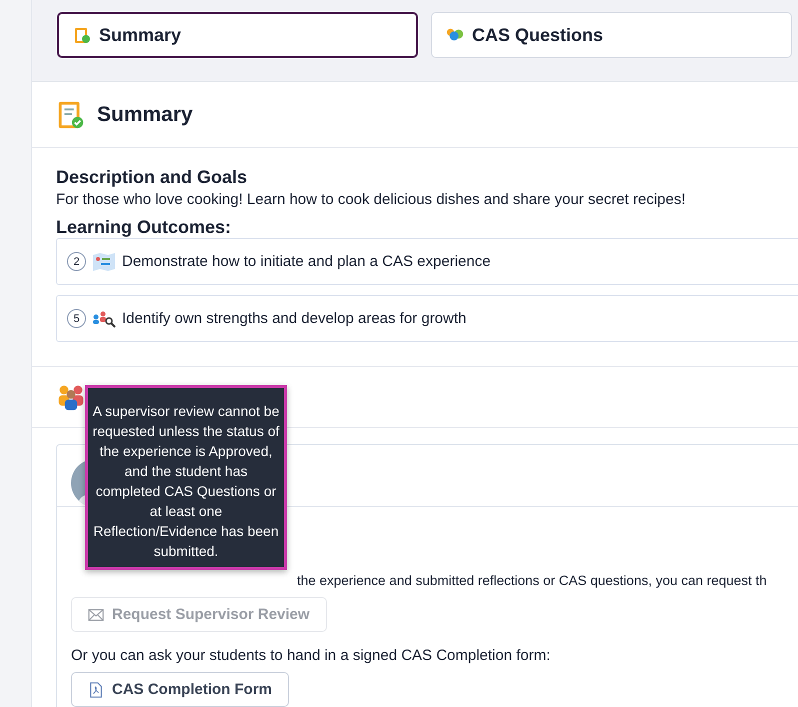  What do you see at coordinates (311, 656) in the screenshot?
I see `form-text: Or you can ask your students to hand in a signed CAS Completion form:` at bounding box center [311, 656].